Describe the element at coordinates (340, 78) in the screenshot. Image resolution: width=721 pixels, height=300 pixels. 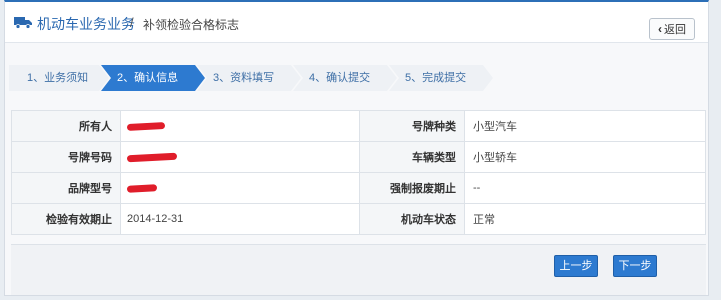
I see `step-label: 4、确认提交` at that location.